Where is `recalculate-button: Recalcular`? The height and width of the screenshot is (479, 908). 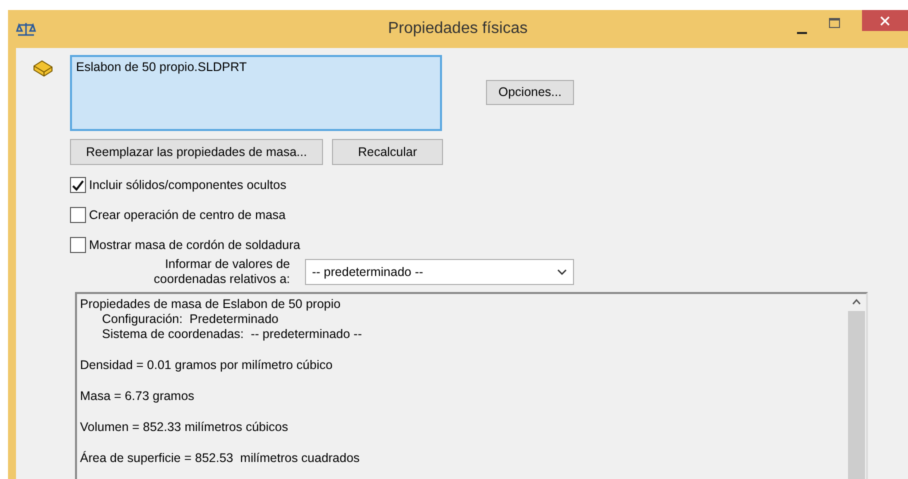 recalculate-button: Recalcular is located at coordinates (387, 152).